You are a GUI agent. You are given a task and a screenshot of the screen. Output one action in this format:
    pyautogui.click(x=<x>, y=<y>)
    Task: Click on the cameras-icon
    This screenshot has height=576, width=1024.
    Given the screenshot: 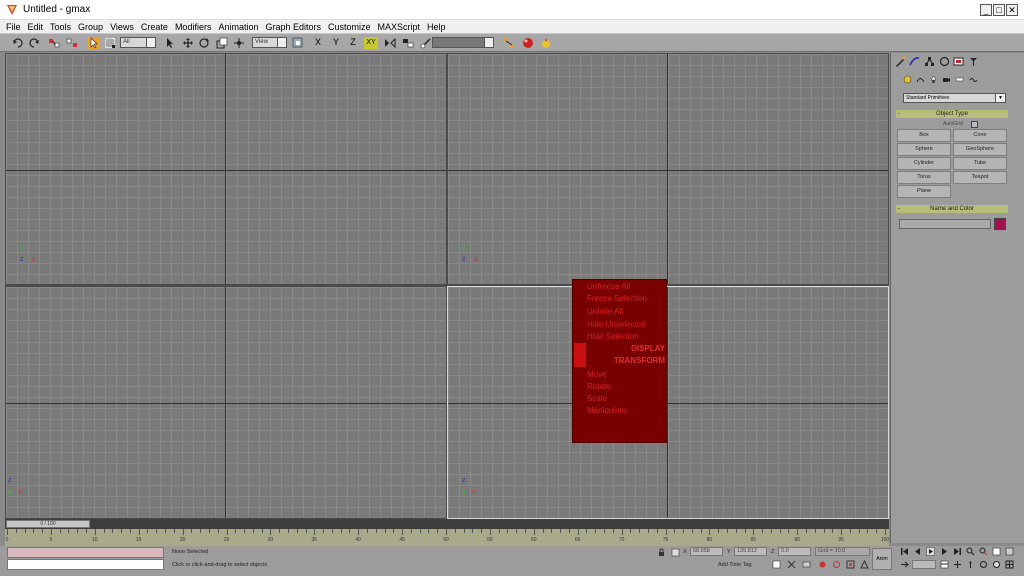 What is the action you would take?
    pyautogui.click(x=946, y=79)
    